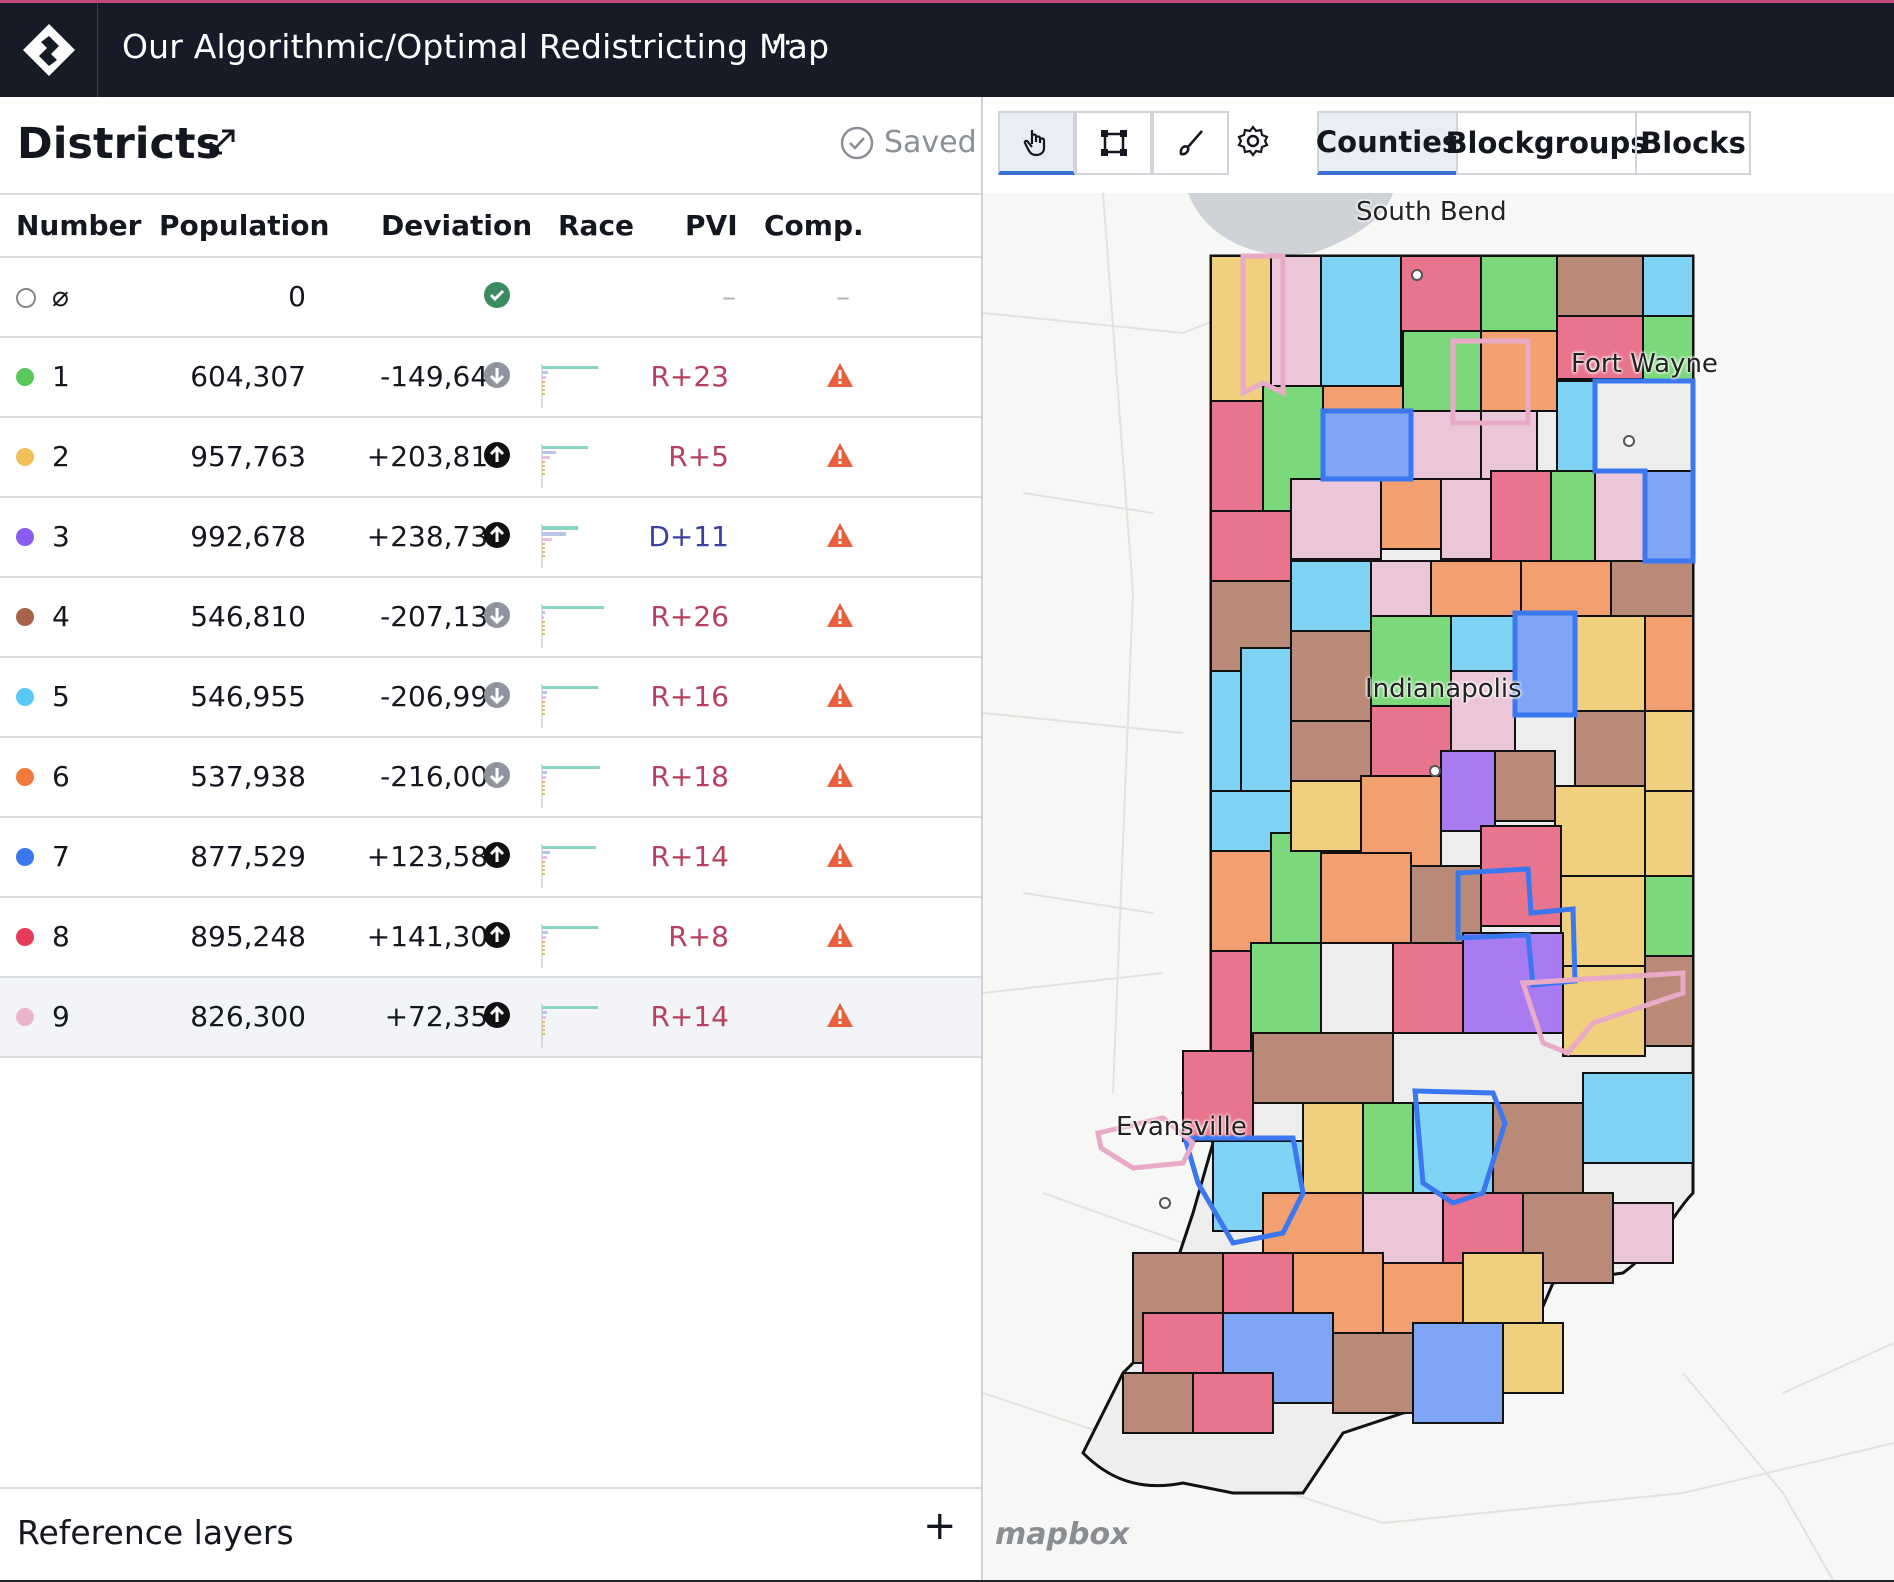 The width and height of the screenshot is (1894, 1582). Describe the element at coordinates (843, 296) in the screenshot. I see `district-compactness: –` at that location.